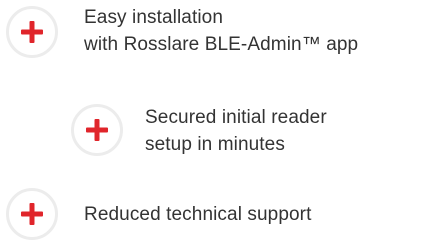 The image size is (424, 242). I want to click on feature-text-line: setup in minutes, so click(215, 144).